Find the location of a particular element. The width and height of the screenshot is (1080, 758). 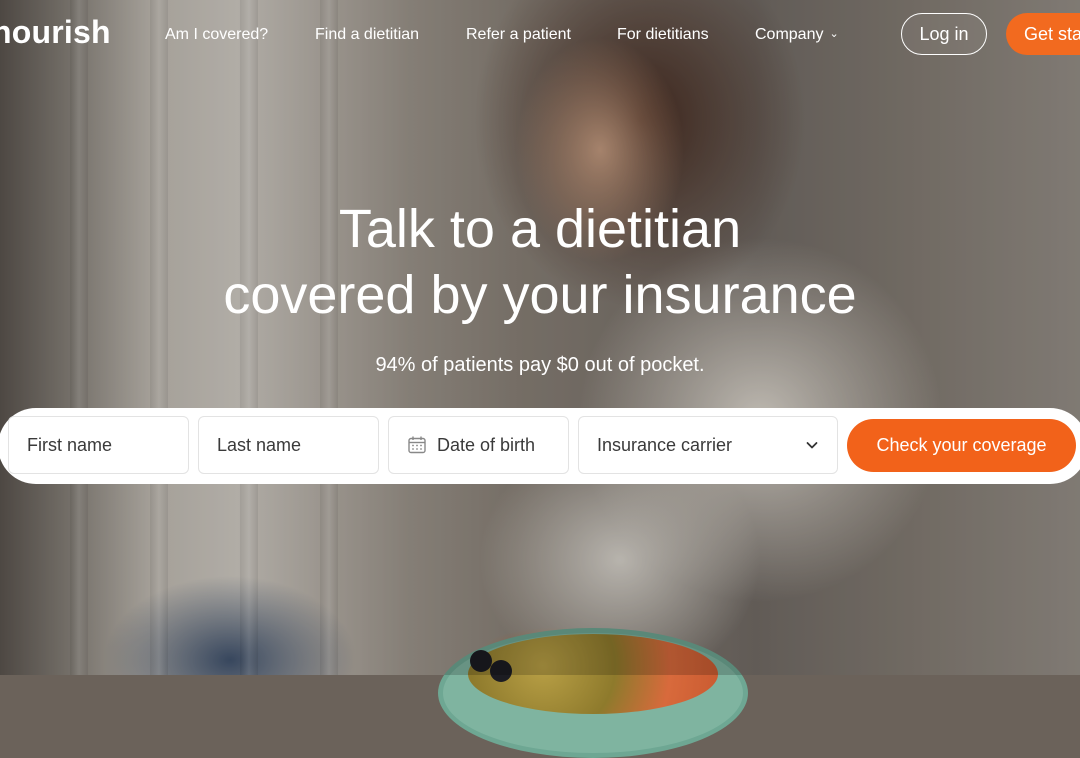

date-of-birth-field is located at coordinates (478, 445).